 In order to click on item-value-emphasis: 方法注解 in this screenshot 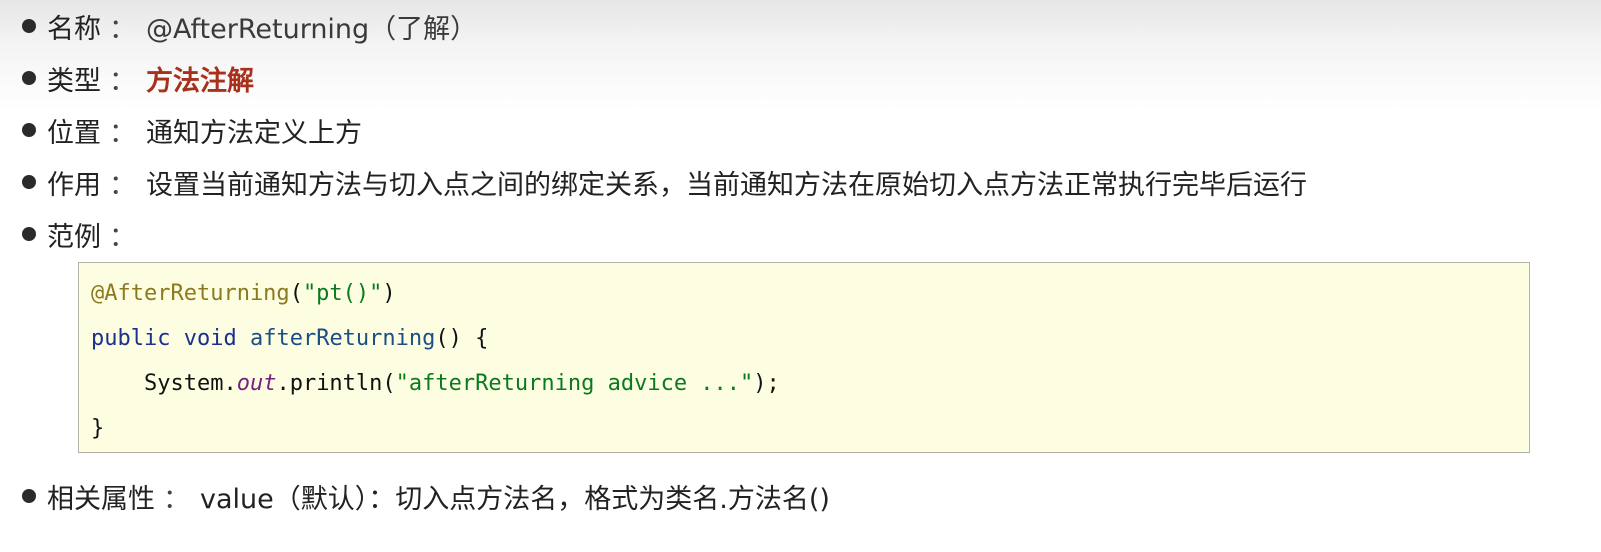, I will do `click(200, 81)`.